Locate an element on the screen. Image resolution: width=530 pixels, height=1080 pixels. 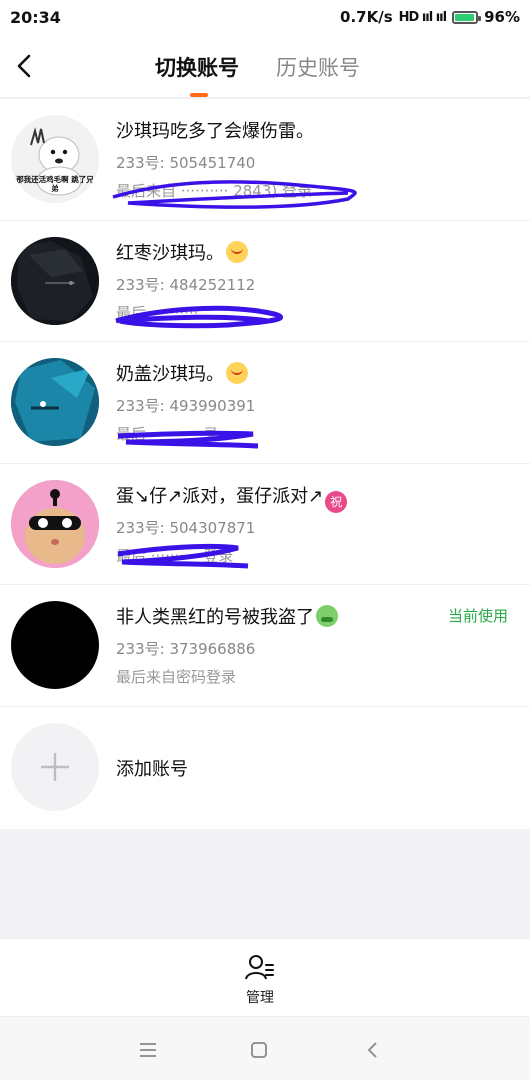
account-name-text: 红枣沙琪玛。 is located at coordinates (170, 253).